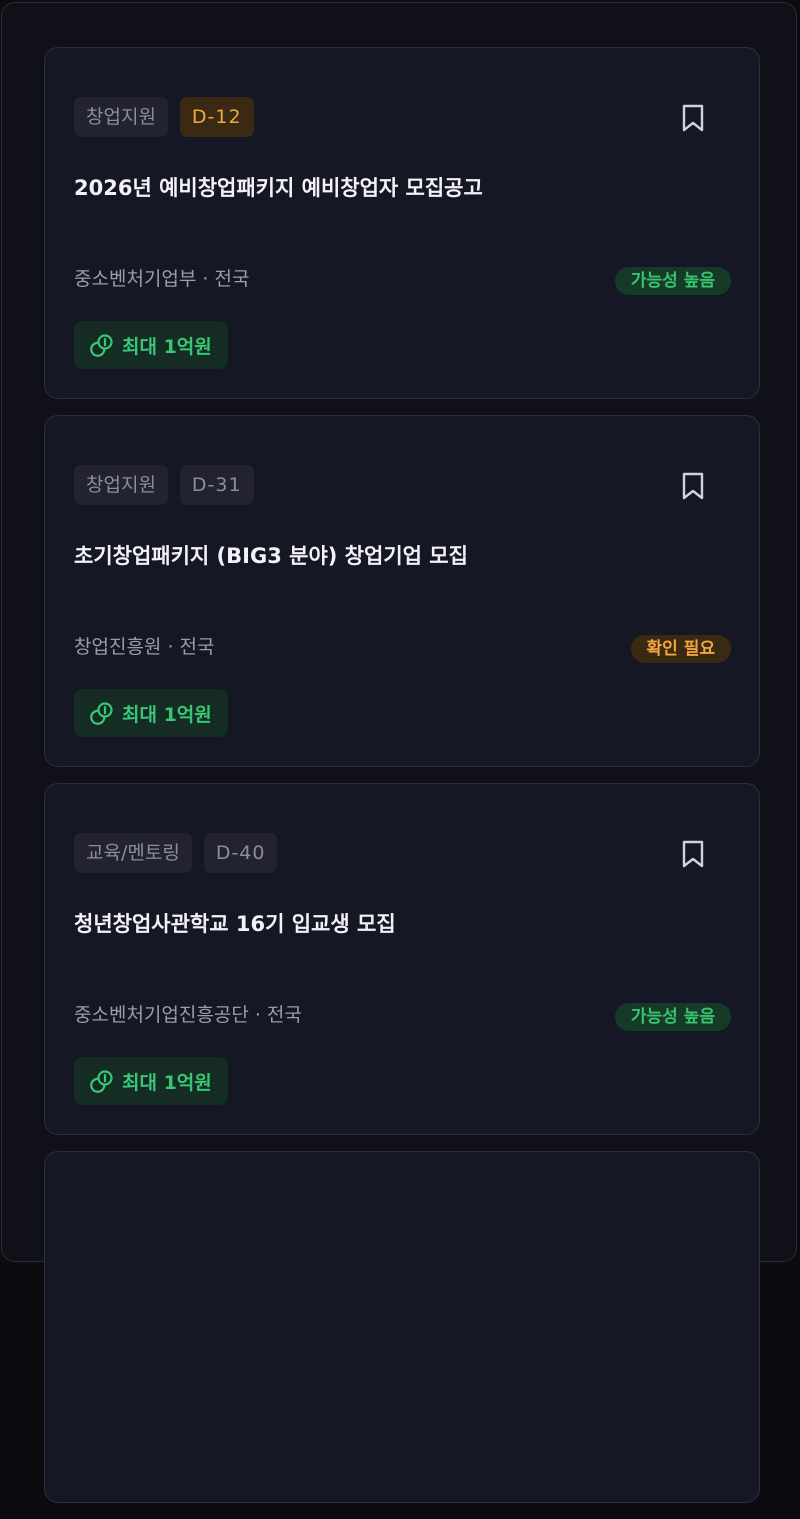 This screenshot has width=800, height=1519. I want to click on organization-region: 창업진흥원 · 전국, so click(144, 647).